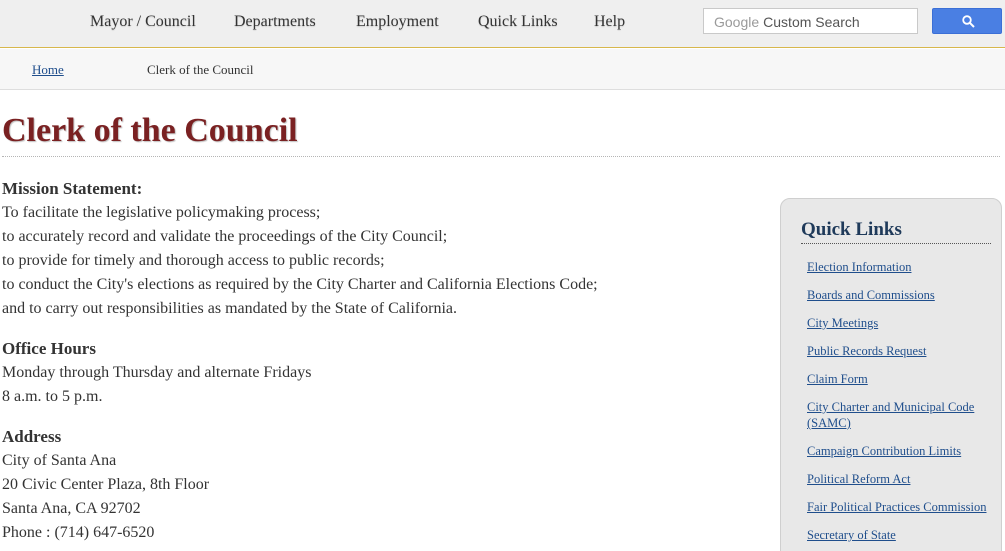 The image size is (1005, 551). Describe the element at coordinates (52, 396) in the screenshot. I see `office-hours-line: 8 a.m. to 5 p.m.` at that location.